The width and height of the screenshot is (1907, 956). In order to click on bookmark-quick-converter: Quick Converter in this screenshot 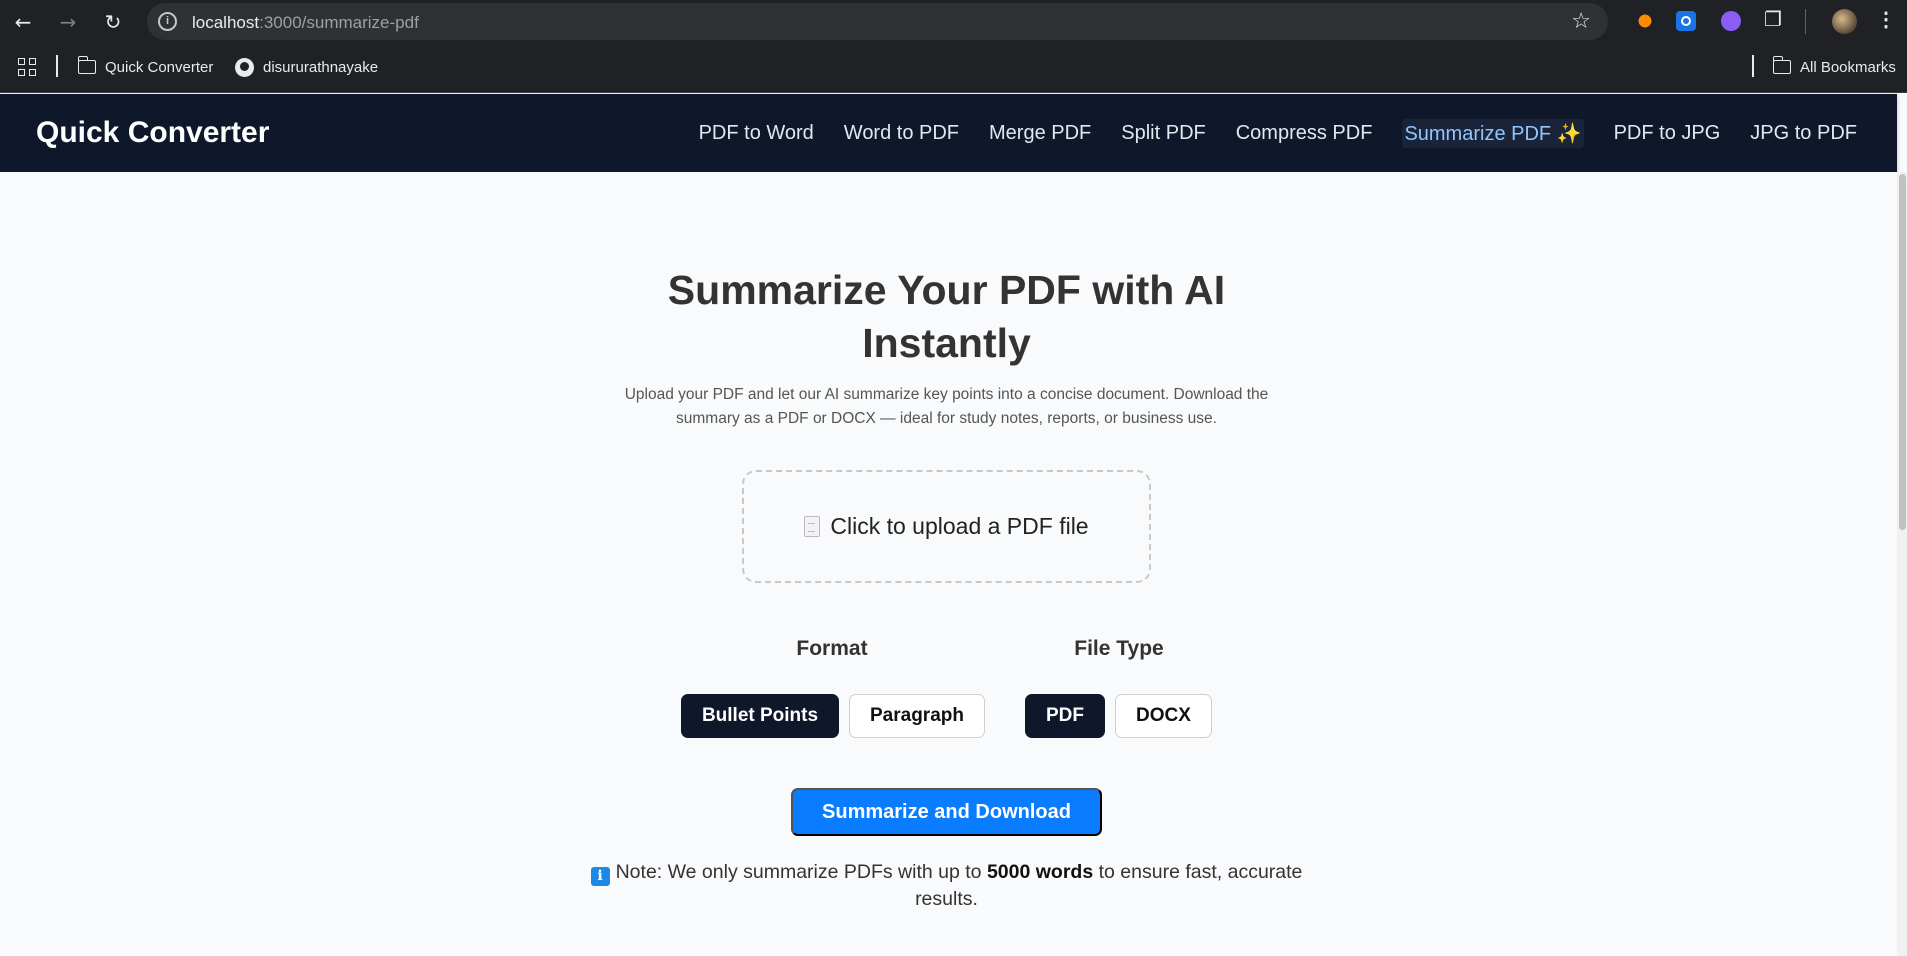, I will do `click(145, 67)`.